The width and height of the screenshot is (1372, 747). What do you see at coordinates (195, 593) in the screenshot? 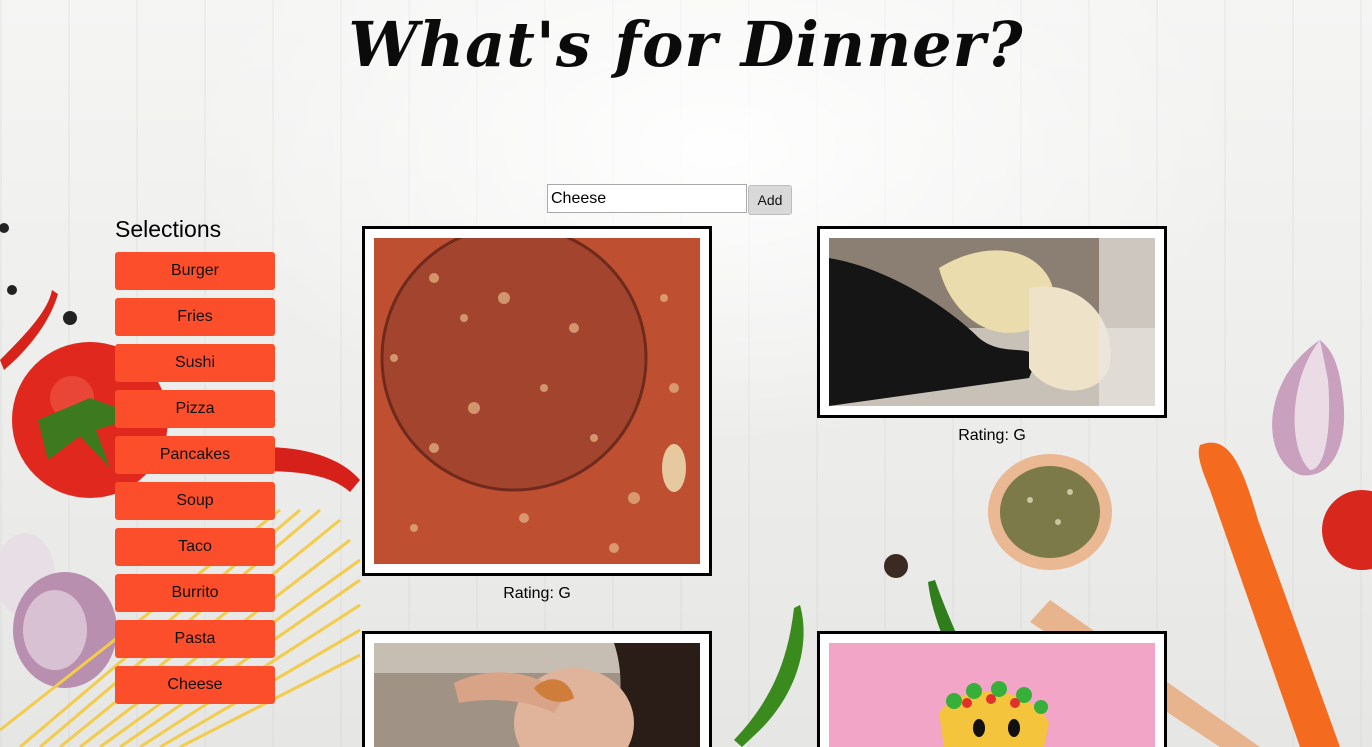
I see `selection-button-burrito: Burrito` at bounding box center [195, 593].